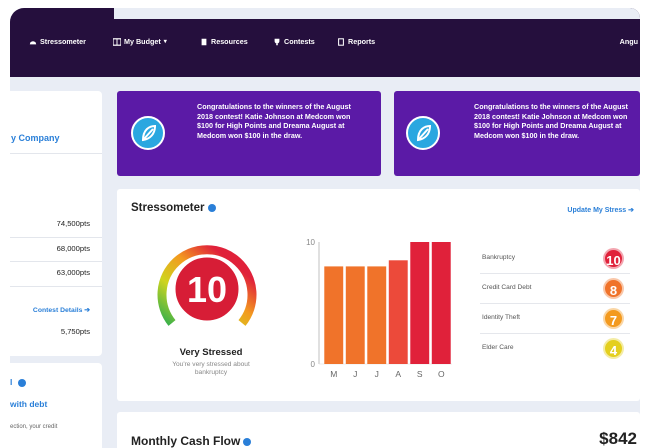  Describe the element at coordinates (73, 223) in the screenshot. I see `leaderboard-score: 74,500pts` at that location.